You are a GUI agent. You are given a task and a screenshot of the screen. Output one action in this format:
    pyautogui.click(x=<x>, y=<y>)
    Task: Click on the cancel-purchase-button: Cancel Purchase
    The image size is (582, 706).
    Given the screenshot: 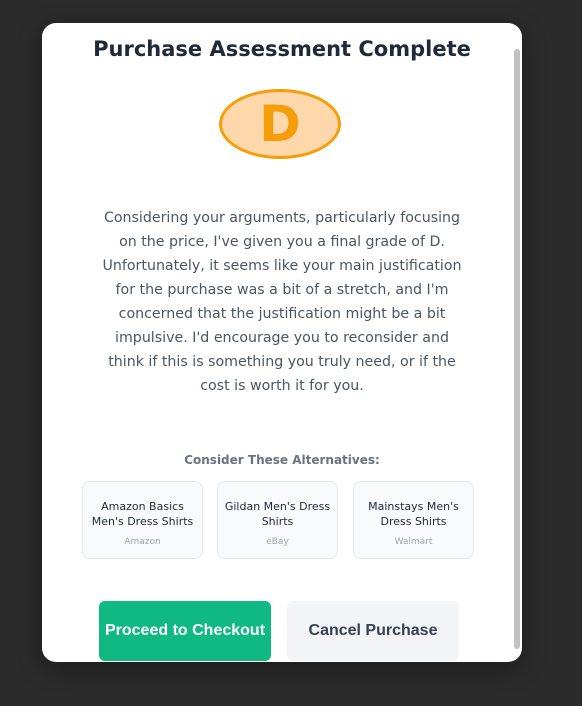 What is the action you would take?
    pyautogui.click(x=373, y=631)
    